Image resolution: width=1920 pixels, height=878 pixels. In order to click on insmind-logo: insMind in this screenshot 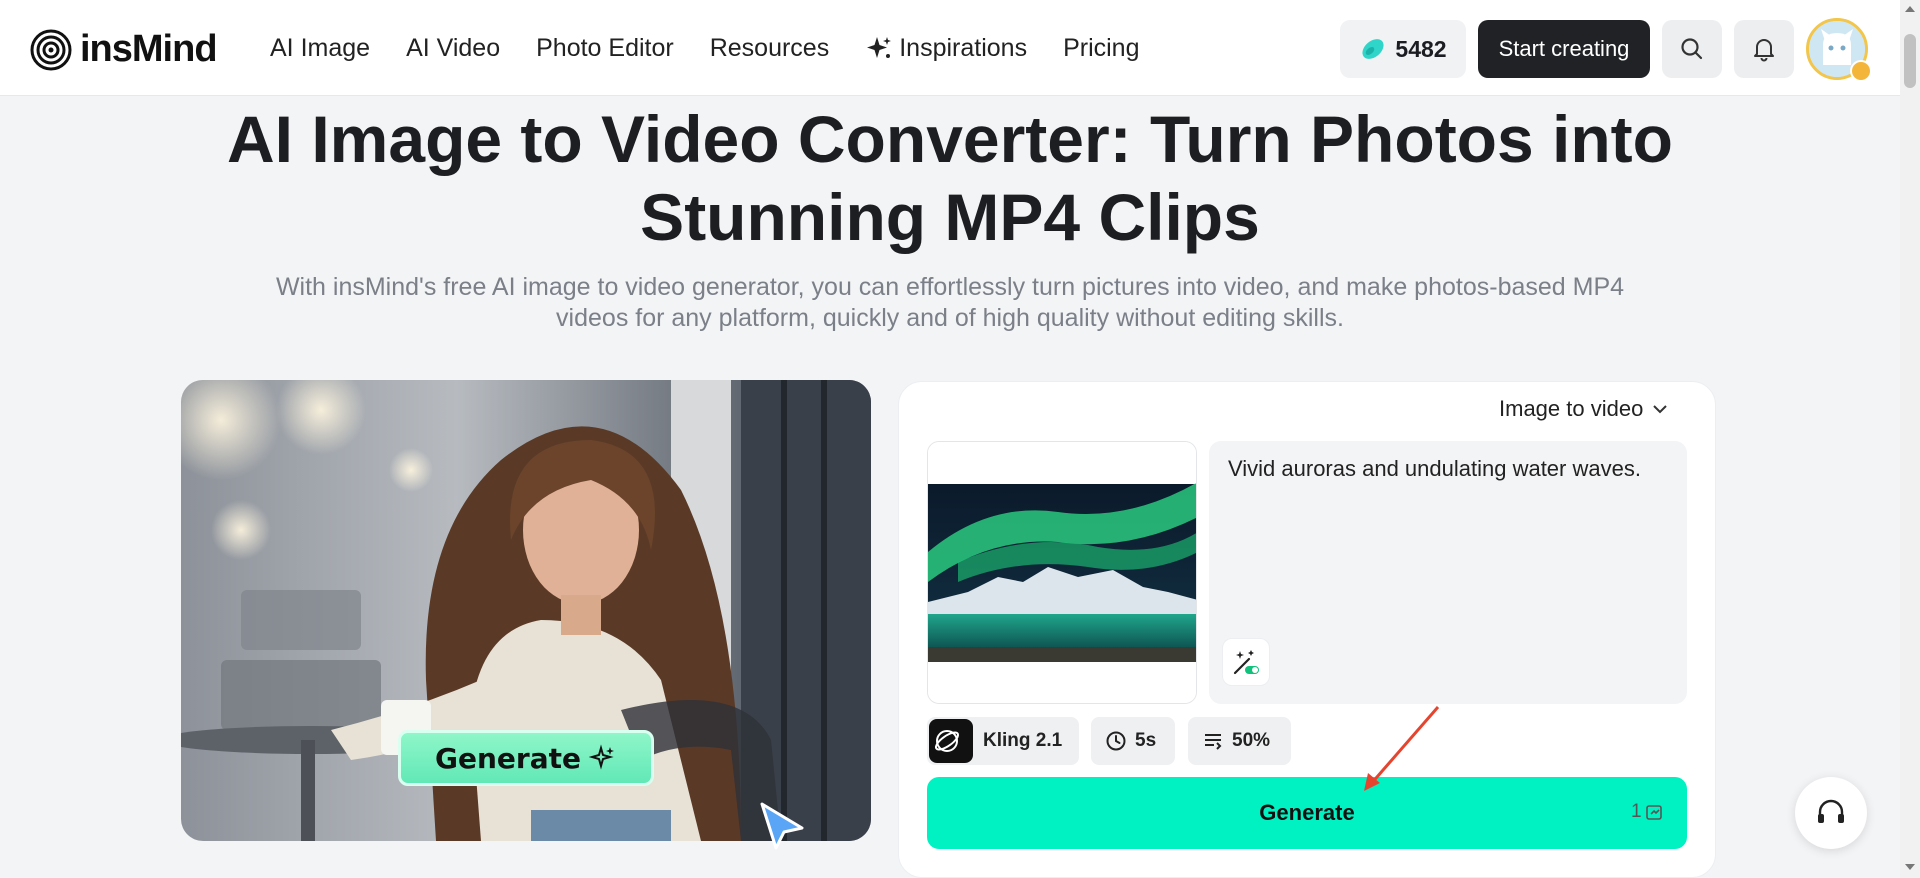, I will do `click(124, 49)`.